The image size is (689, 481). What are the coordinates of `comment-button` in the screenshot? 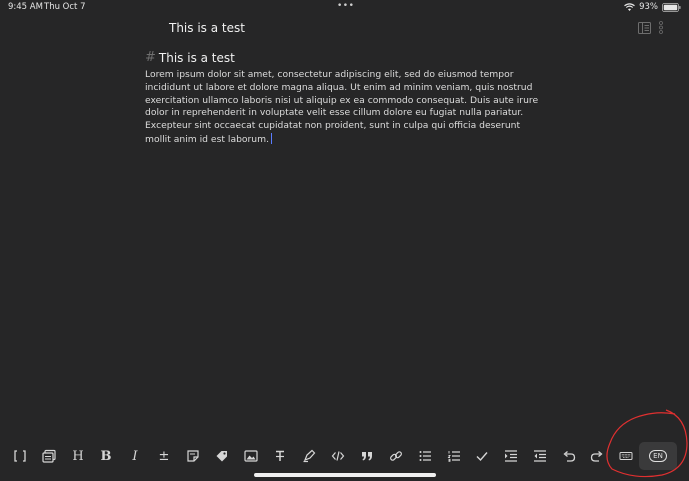 It's located at (193, 456).